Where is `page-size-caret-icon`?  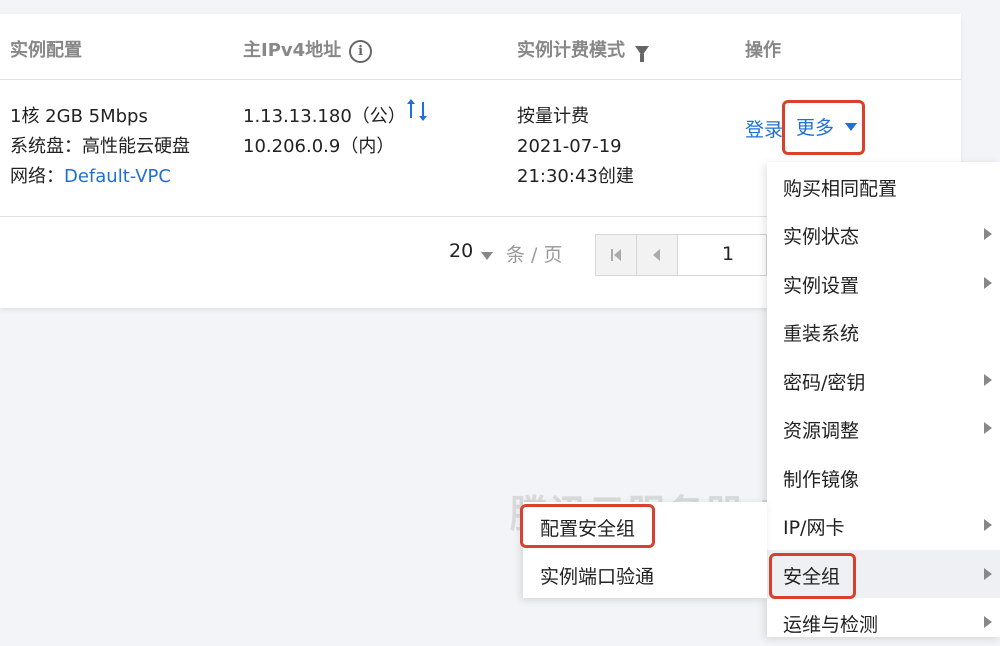 page-size-caret-icon is located at coordinates (487, 256).